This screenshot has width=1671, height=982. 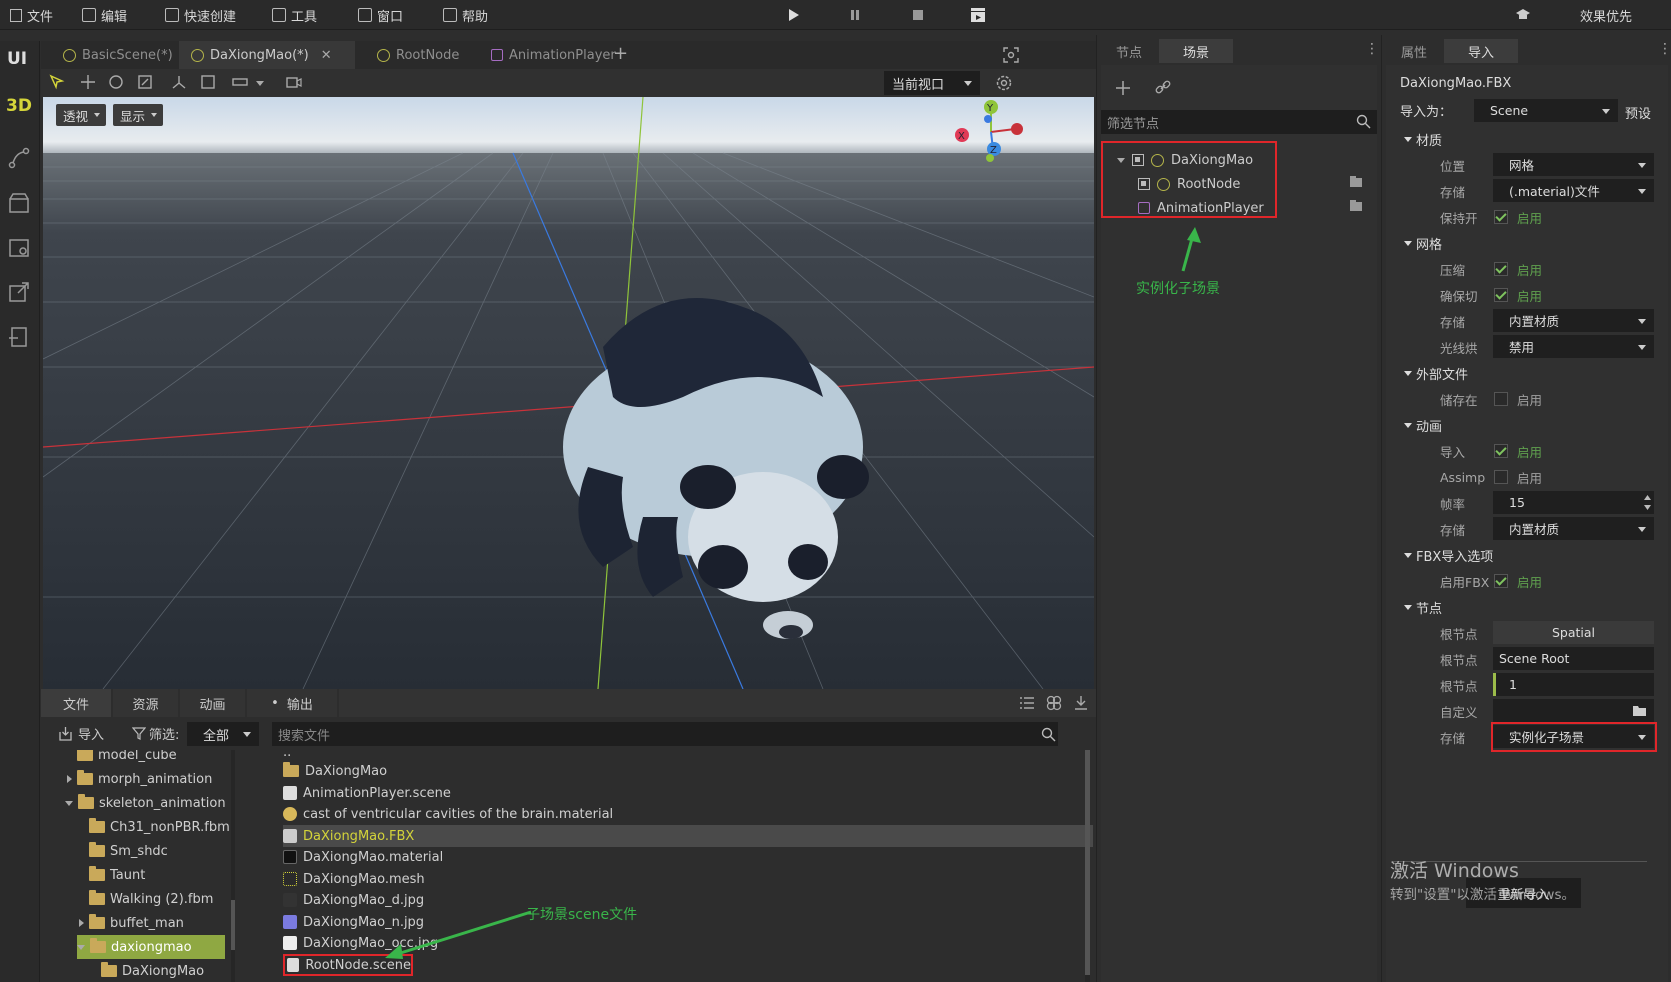 What do you see at coordinates (145, 82) in the screenshot?
I see `scale-tool-icon` at bounding box center [145, 82].